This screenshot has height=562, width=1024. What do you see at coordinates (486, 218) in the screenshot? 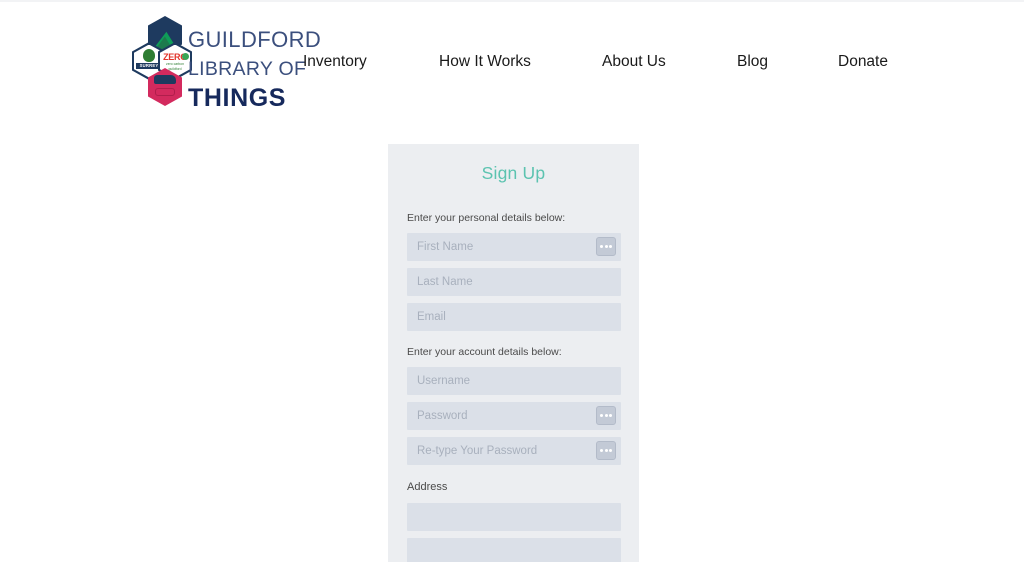
I see `personal-details-label: Enter your personal details below:` at bounding box center [486, 218].